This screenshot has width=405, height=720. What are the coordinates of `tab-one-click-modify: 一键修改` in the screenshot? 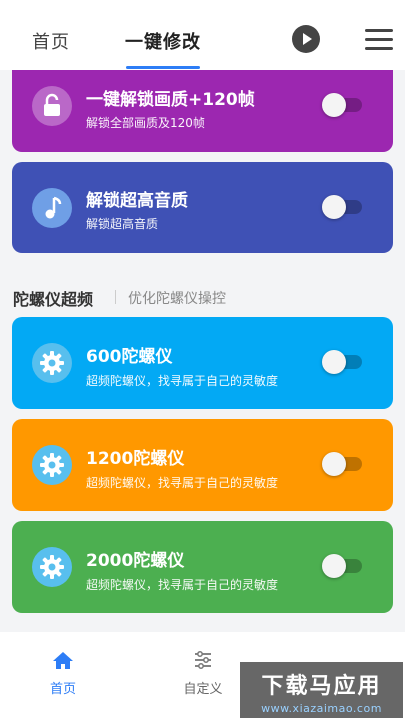 It's located at (163, 41).